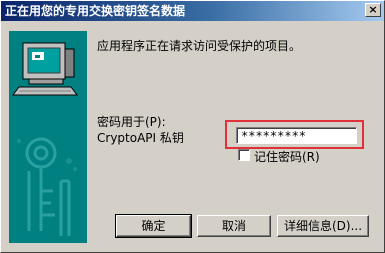  What do you see at coordinates (140, 138) in the screenshot?
I see `key-name: CryptoAPI 私钥` at bounding box center [140, 138].